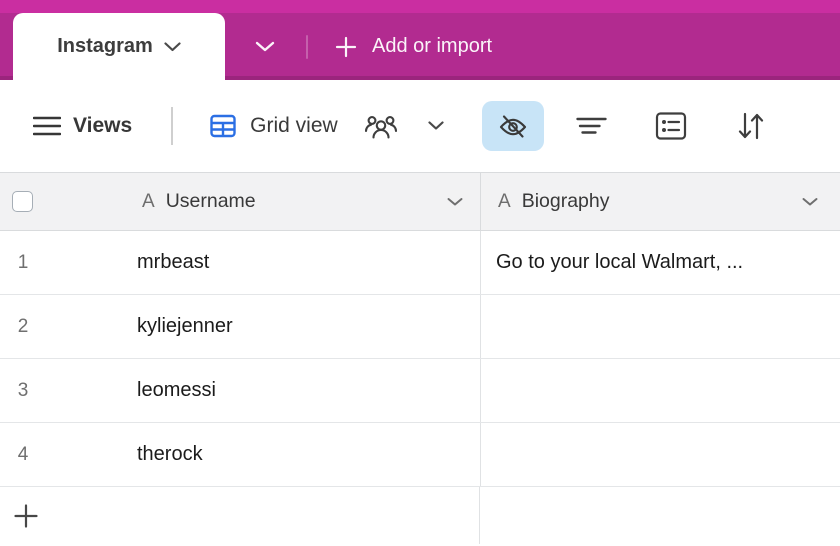 This screenshot has width=840, height=546. I want to click on cell-username: mrbeast, so click(302, 262).